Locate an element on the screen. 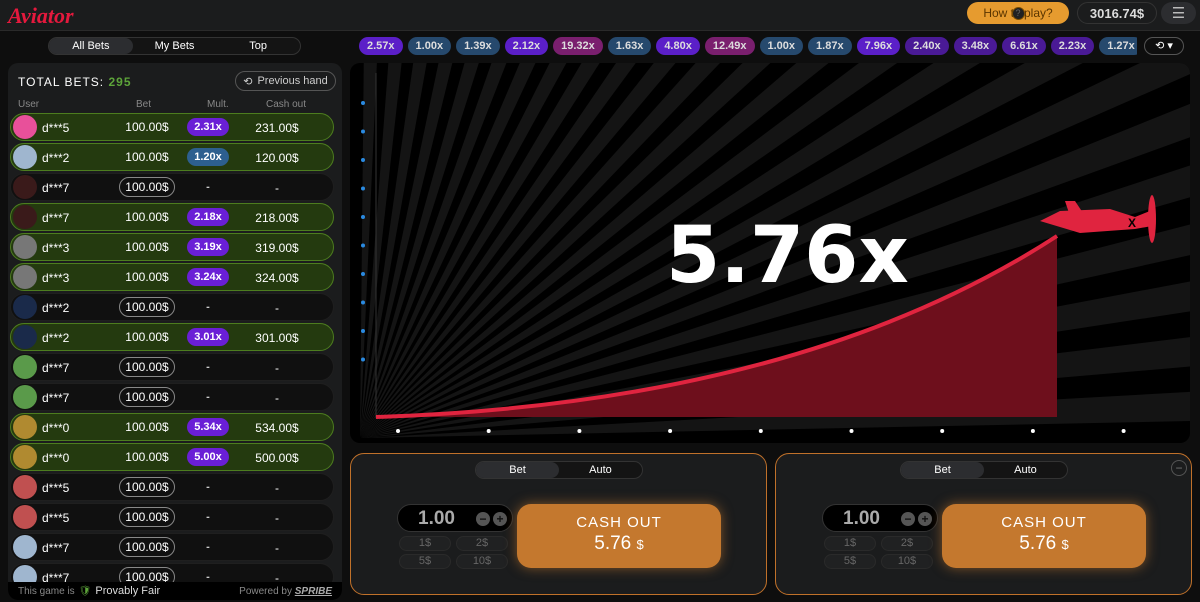 The image size is (1200, 602). history-multiplier-chip: 2.12x is located at coordinates (526, 46).